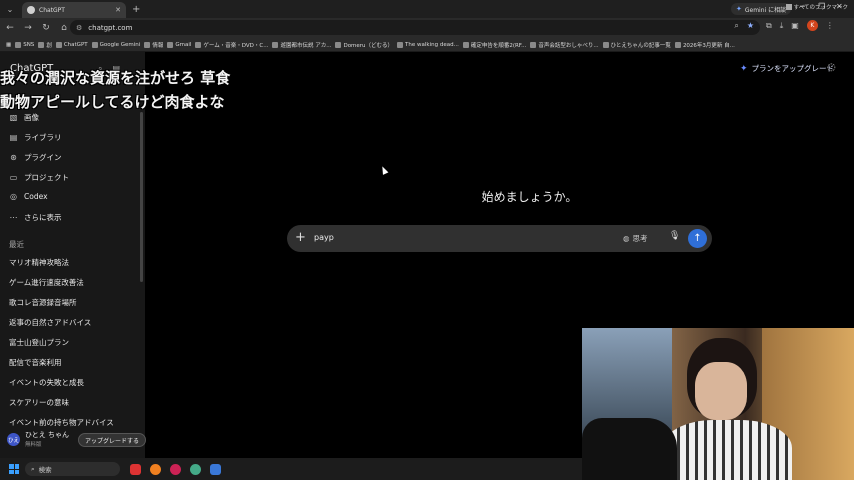 Image resolution: width=854 pixels, height=480 pixels. What do you see at coordinates (782, 26) in the screenshot?
I see `download-icon: ⤓` at bounding box center [782, 26].